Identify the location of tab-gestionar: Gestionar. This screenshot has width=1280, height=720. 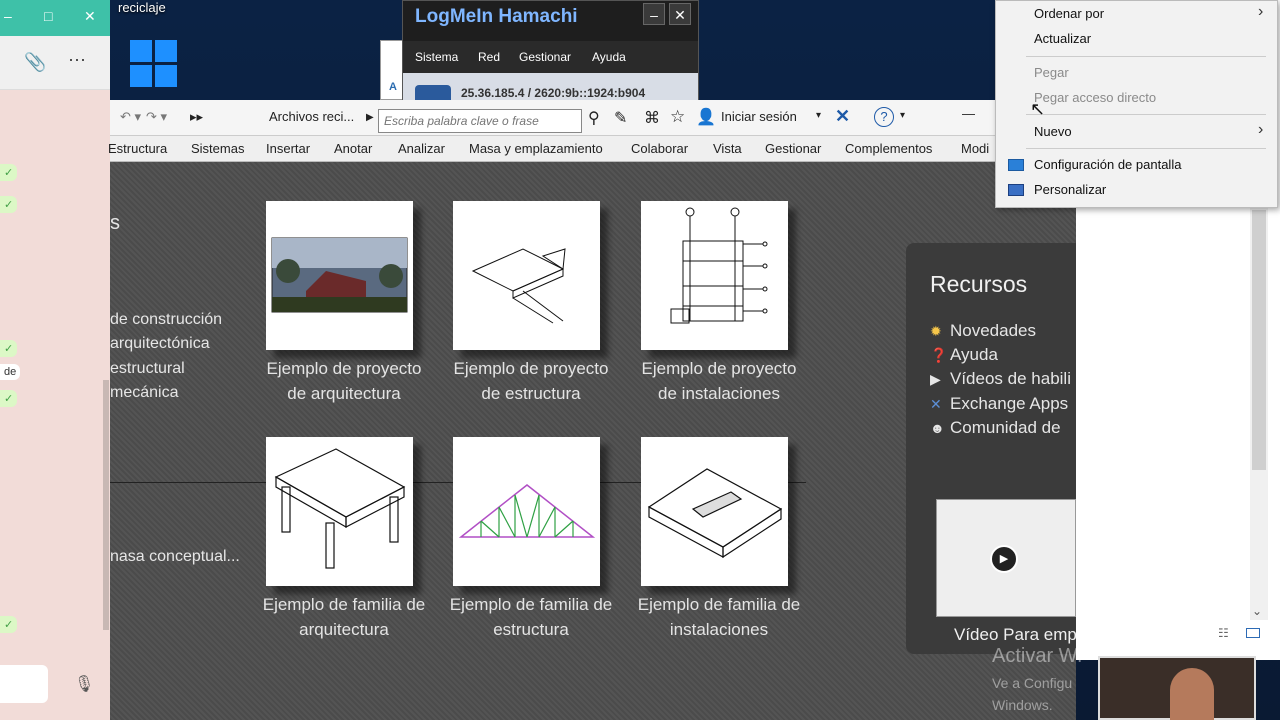
(793, 148).